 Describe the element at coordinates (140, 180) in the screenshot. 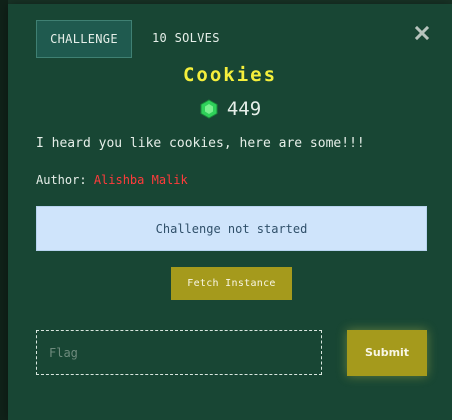

I see `author-name: Alishba Malik` at that location.